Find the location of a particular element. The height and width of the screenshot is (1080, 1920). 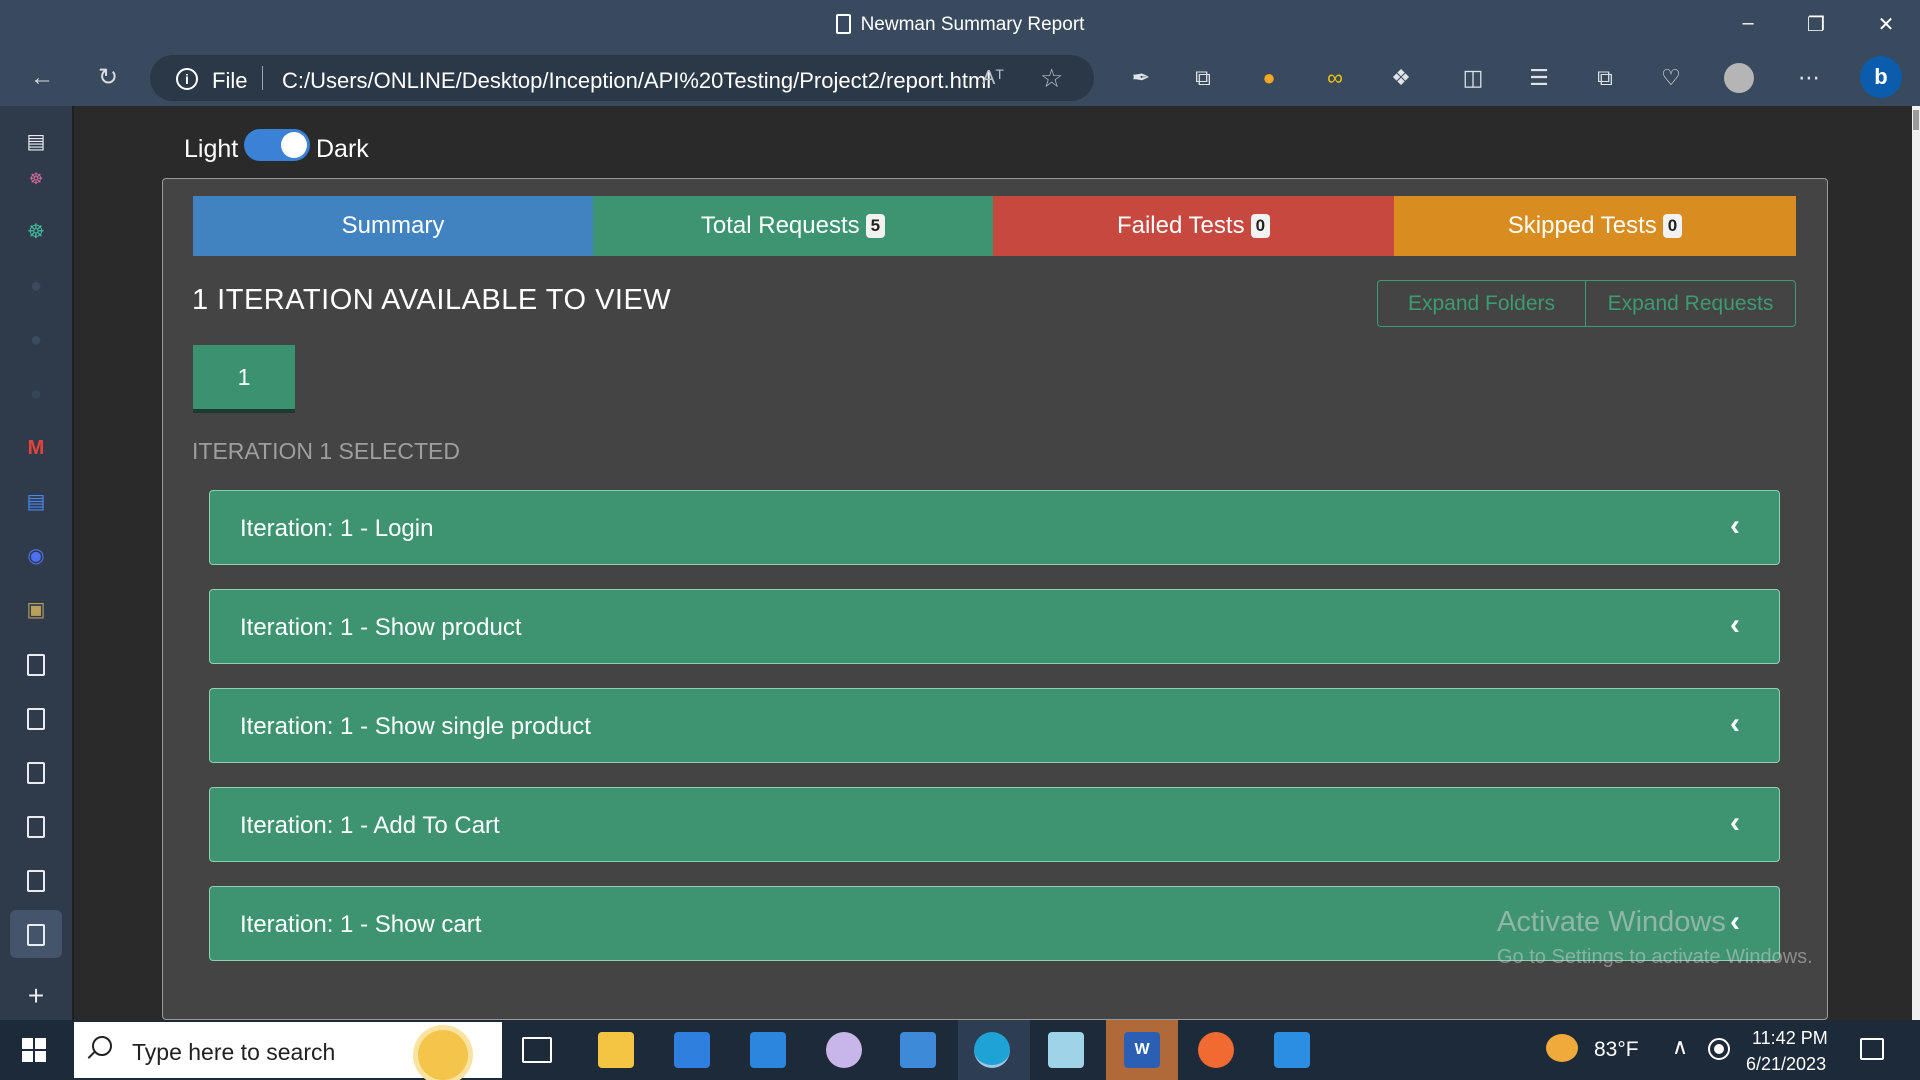

word-icon: W is located at coordinates (1142, 1050).